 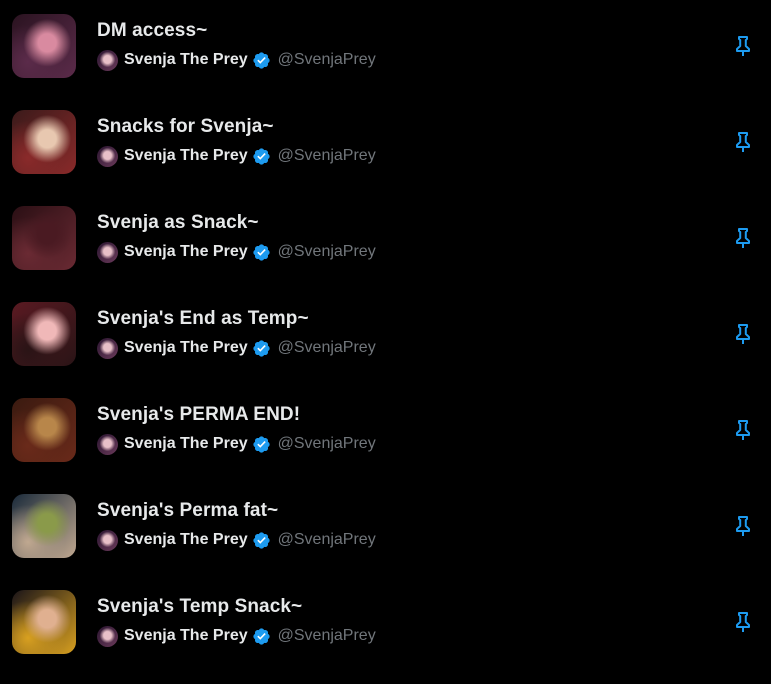 I want to click on list-title: Svenja as Snack~, so click(x=178, y=222).